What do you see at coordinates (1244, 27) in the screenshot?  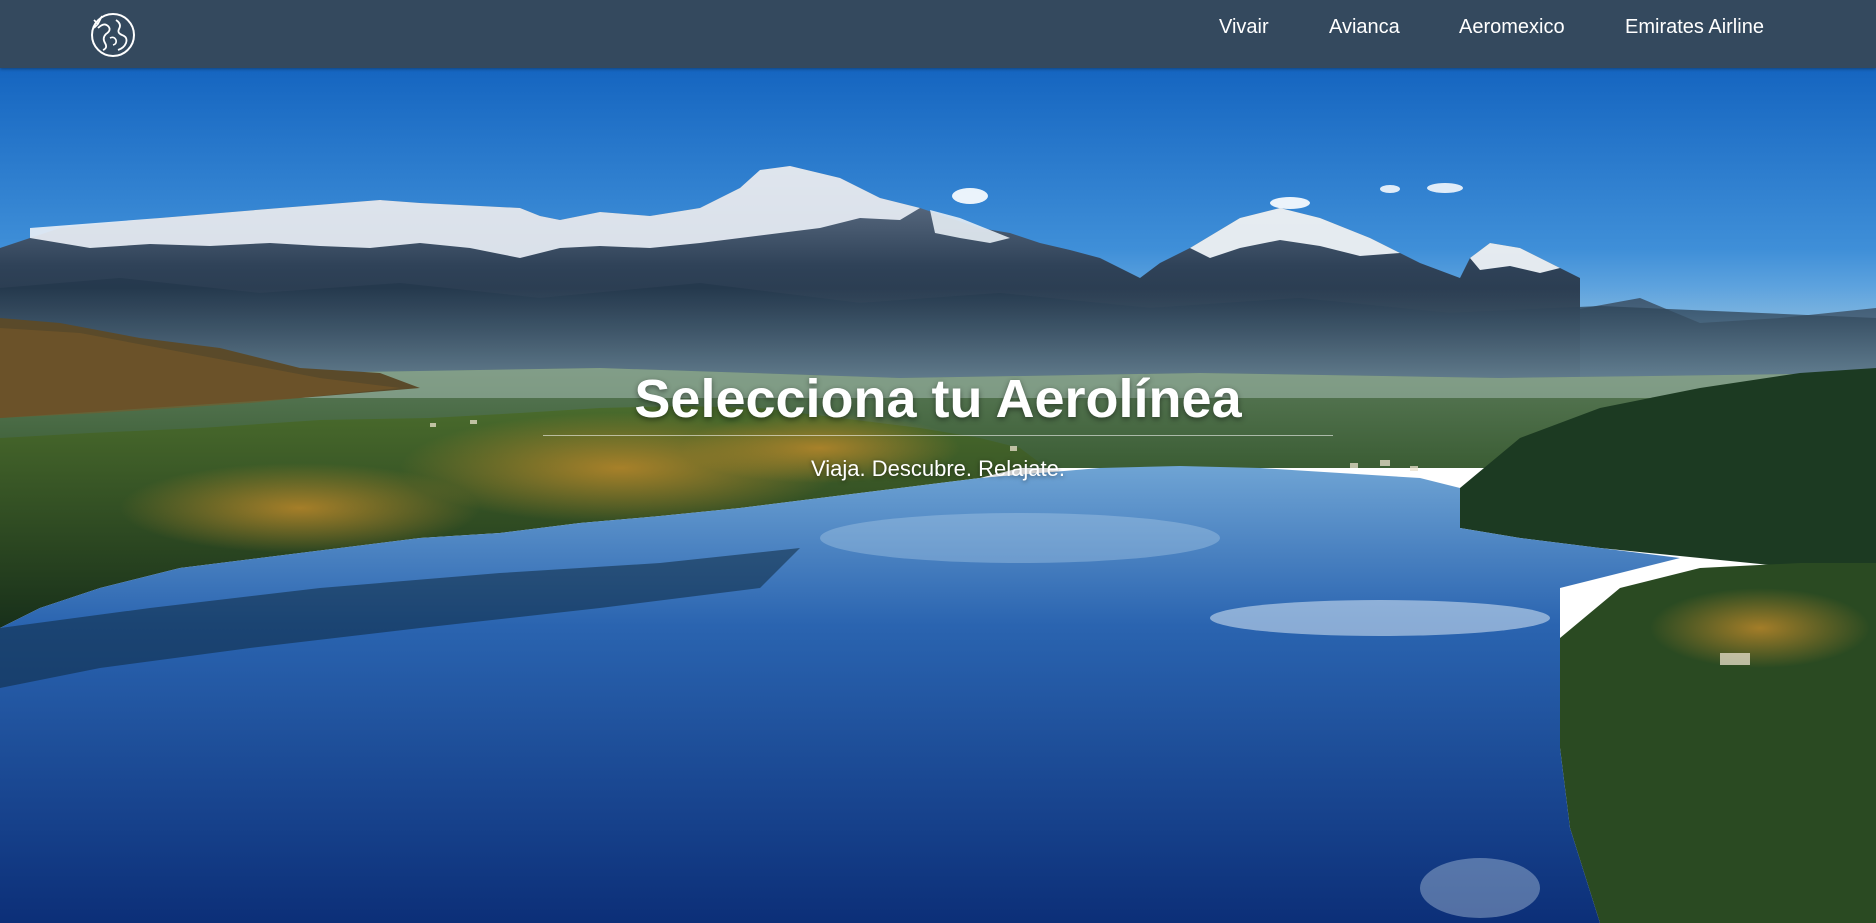 I see `nav-link-vivair: Vivair` at bounding box center [1244, 27].